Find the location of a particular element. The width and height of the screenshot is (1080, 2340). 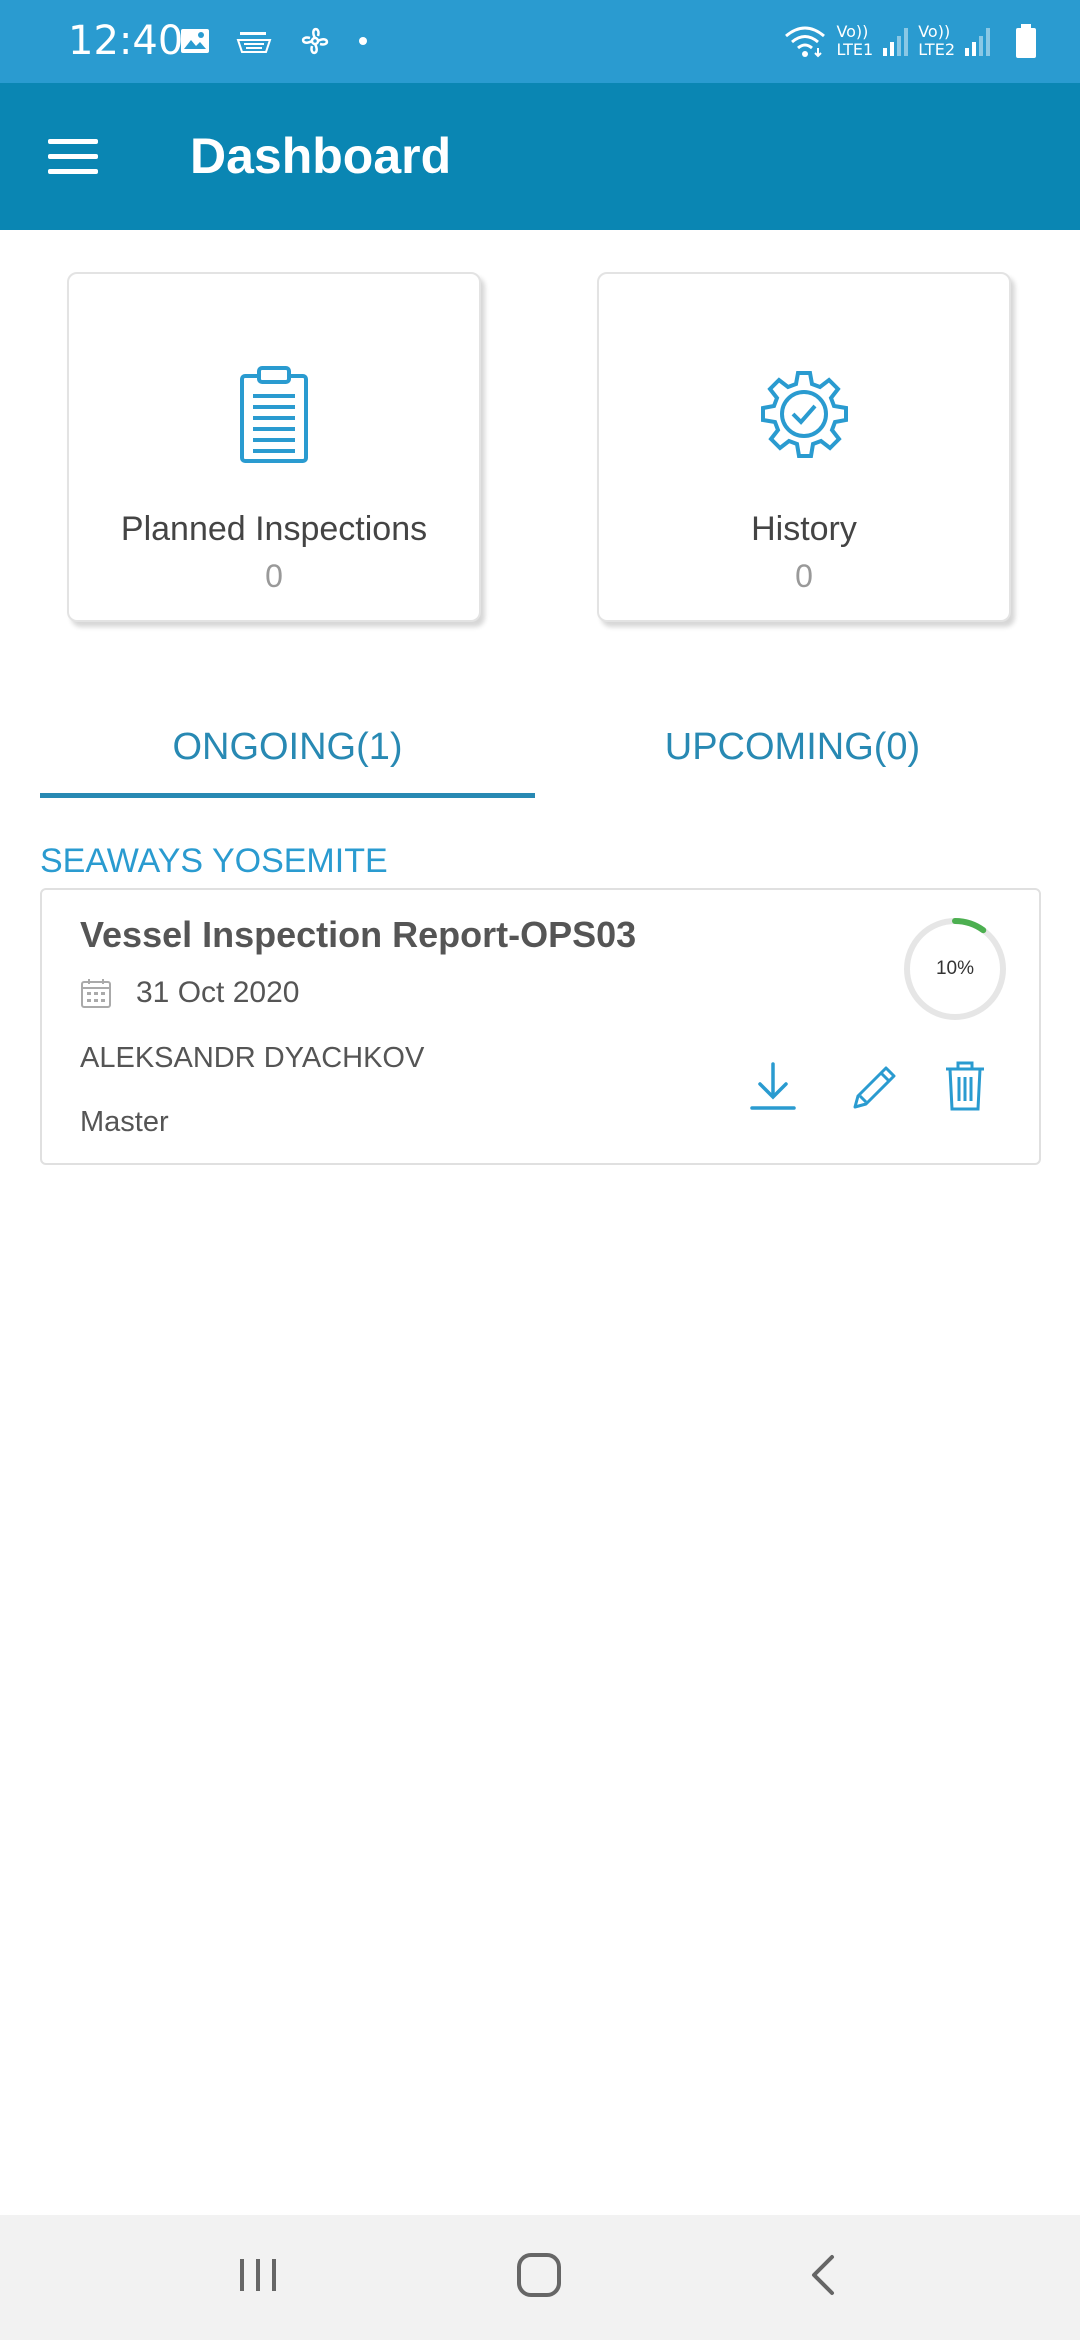

history-card: History 0 is located at coordinates (804, 447).